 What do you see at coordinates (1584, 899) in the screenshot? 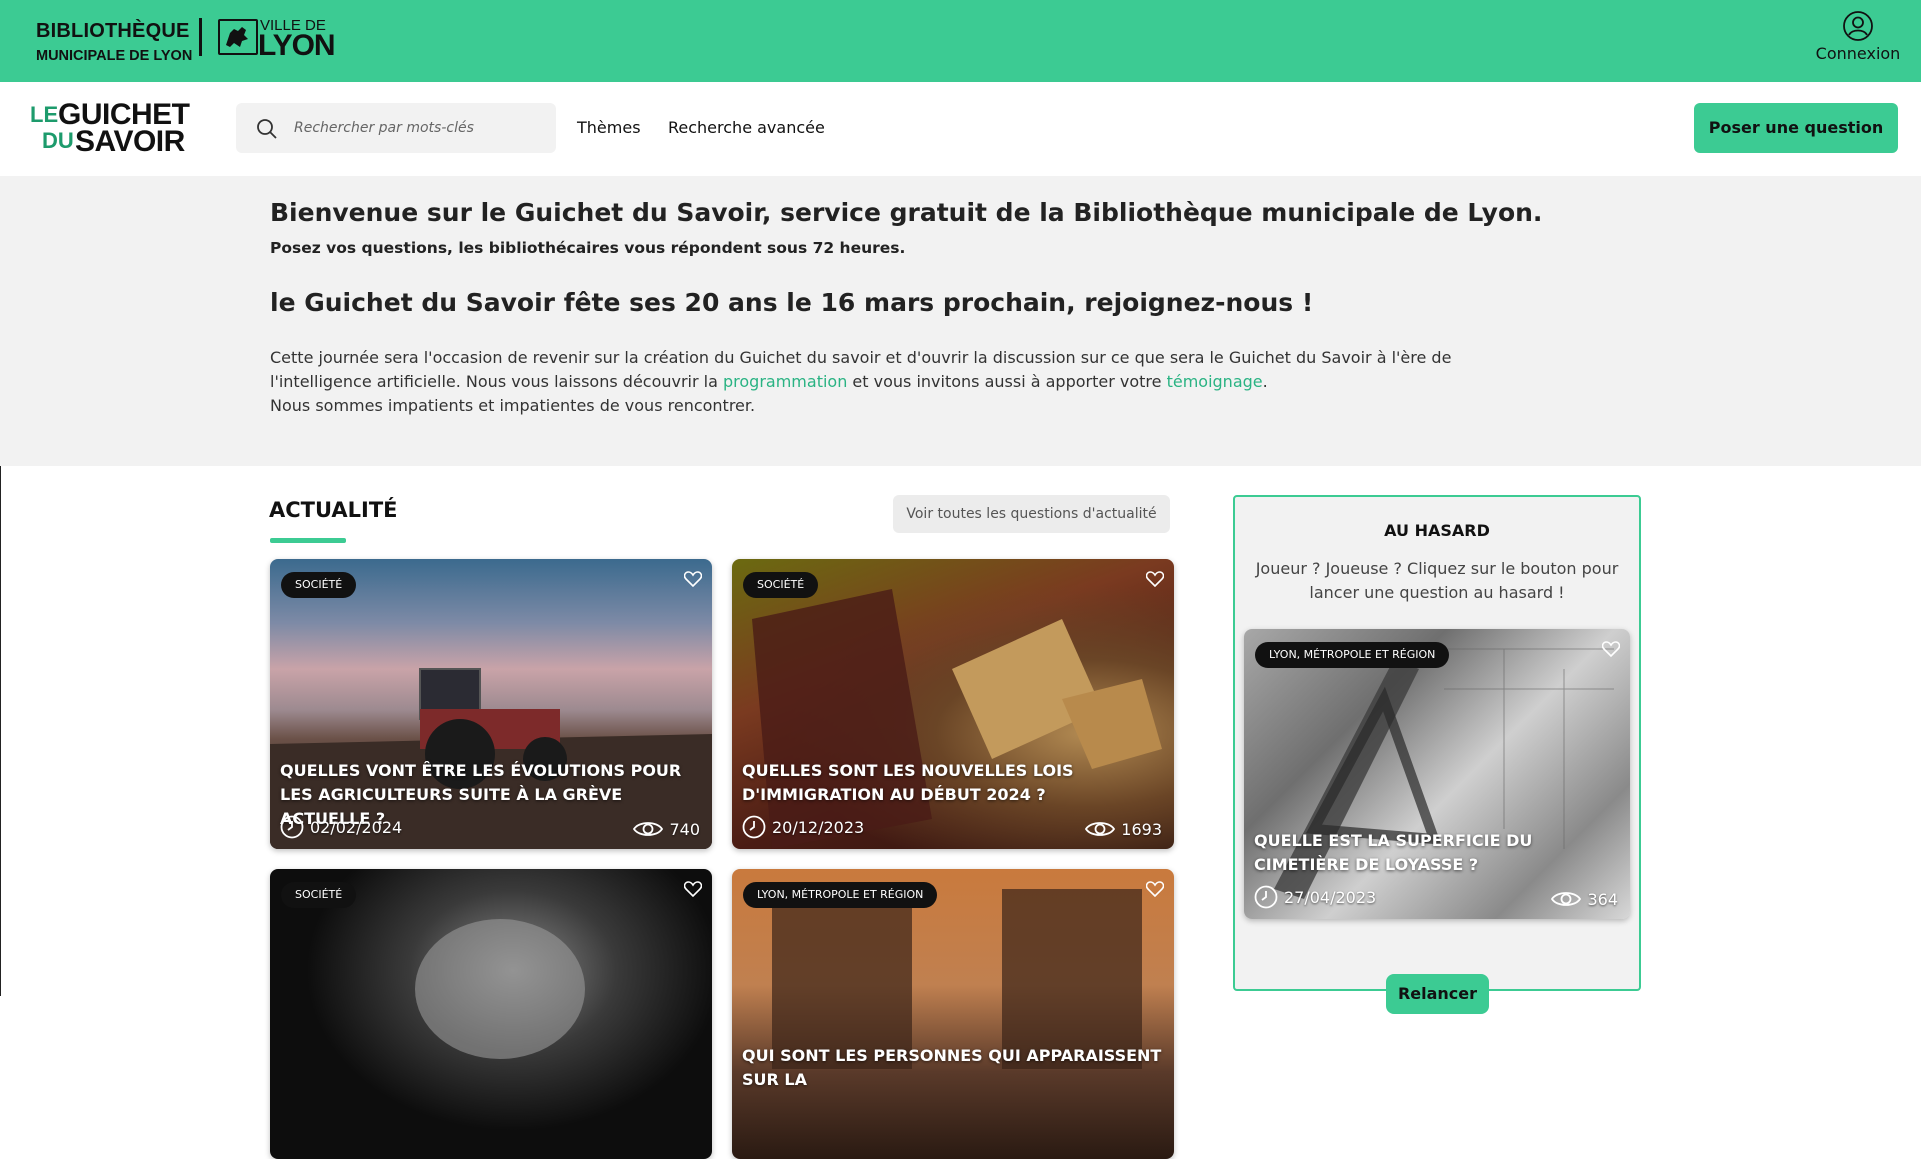
I see `card-views: 364` at bounding box center [1584, 899].